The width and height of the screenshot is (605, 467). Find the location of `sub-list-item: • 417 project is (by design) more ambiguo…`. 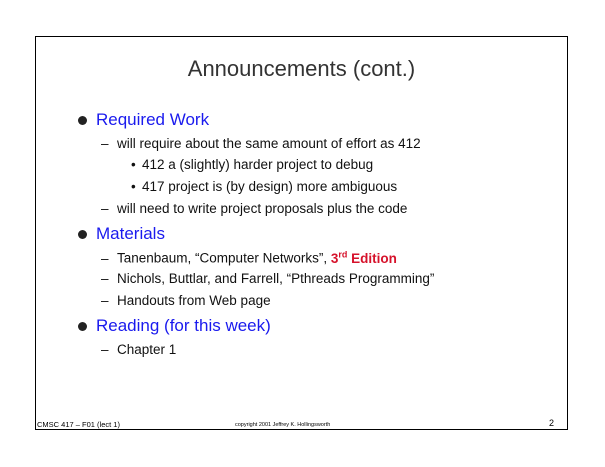

sub-list-item: • 417 project is (by design) more ambiguo… is located at coordinates (264, 186).